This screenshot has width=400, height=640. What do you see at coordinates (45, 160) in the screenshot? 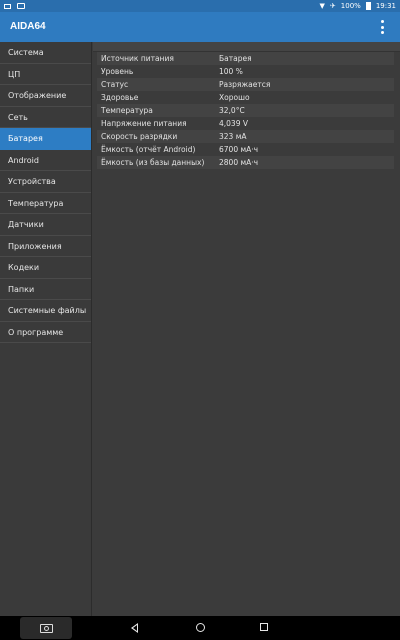
I see `sidebar-item-android: Android` at bounding box center [45, 160].